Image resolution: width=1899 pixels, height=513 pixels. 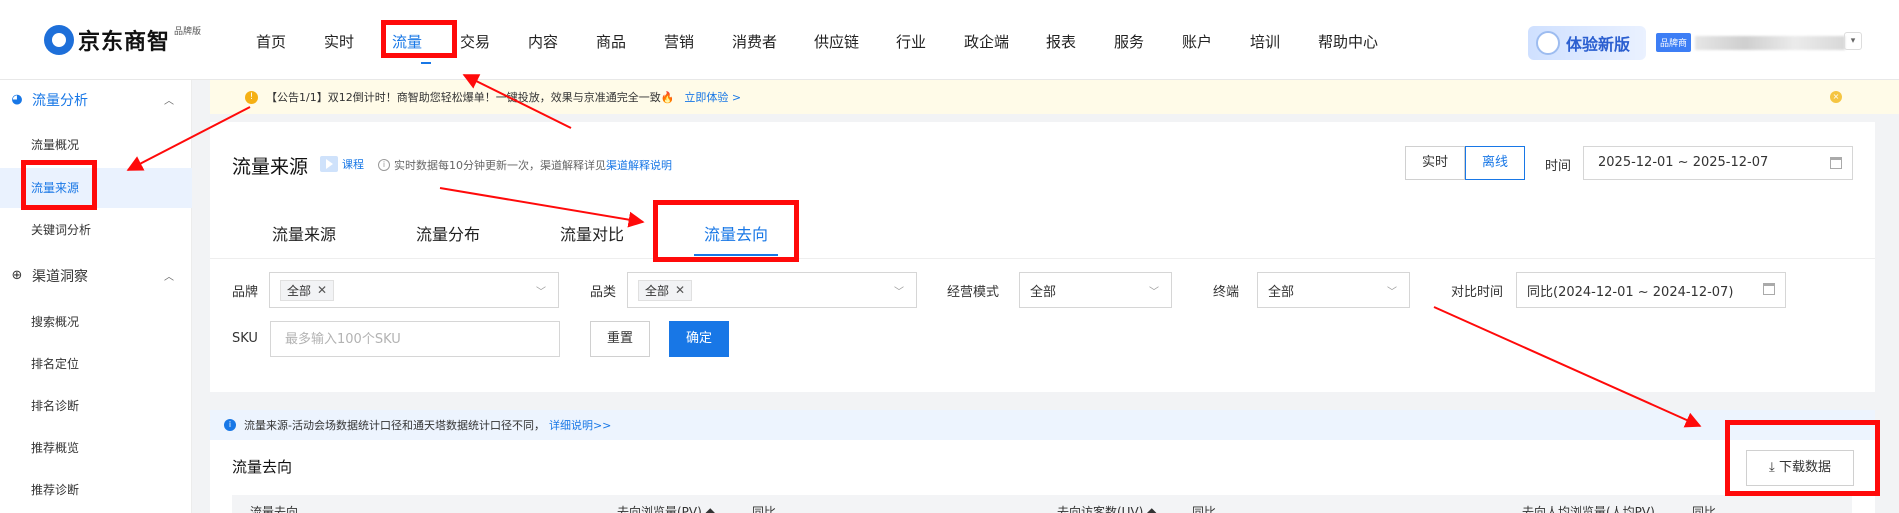 What do you see at coordinates (1435, 163) in the screenshot?
I see `toggle-realtime: 实时` at bounding box center [1435, 163].